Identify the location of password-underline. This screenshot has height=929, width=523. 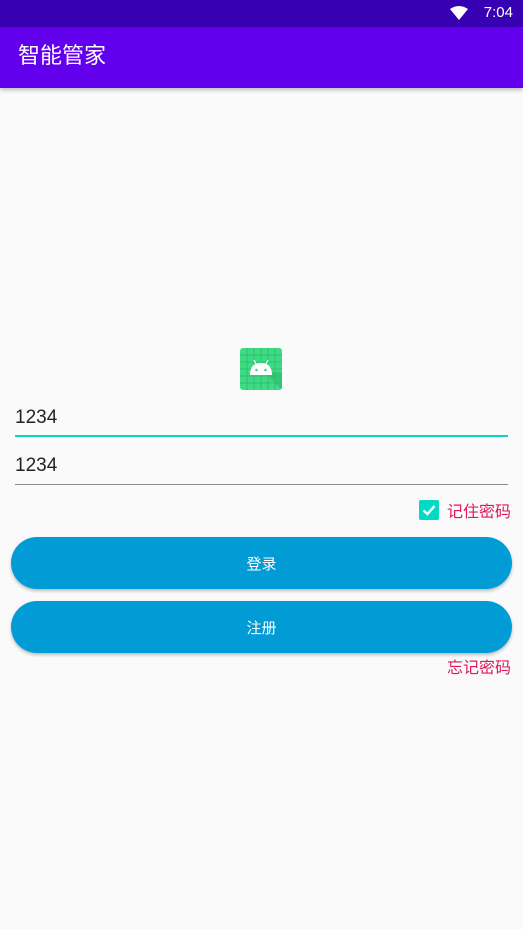
(261, 484).